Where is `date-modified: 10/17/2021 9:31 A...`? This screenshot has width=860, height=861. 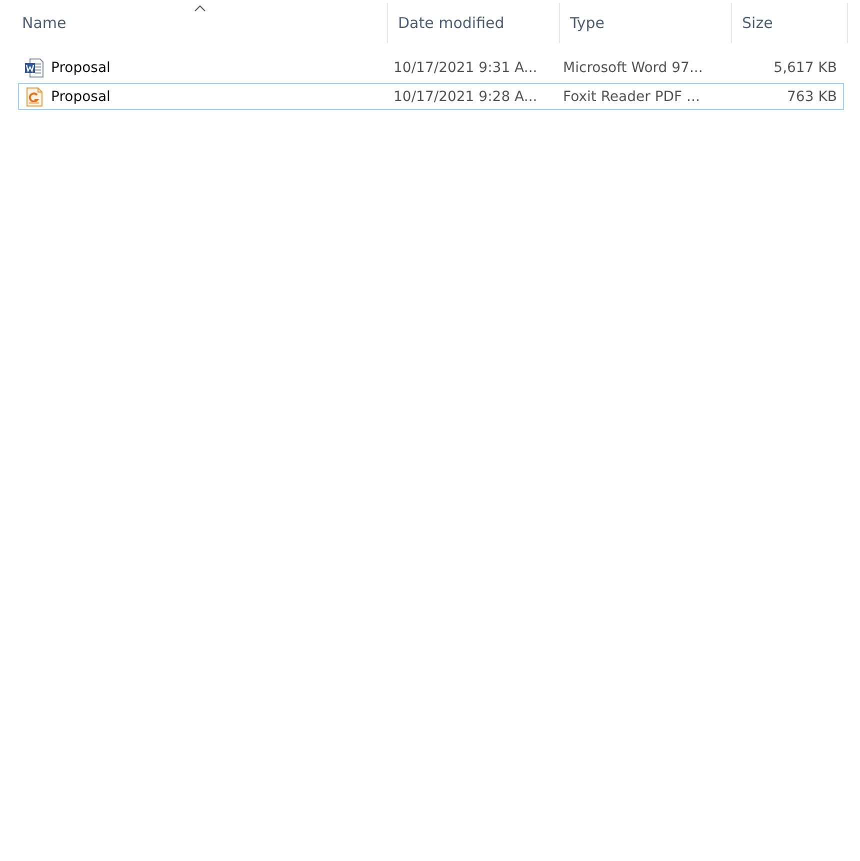
date-modified: 10/17/2021 9:31 A... is located at coordinates (466, 68).